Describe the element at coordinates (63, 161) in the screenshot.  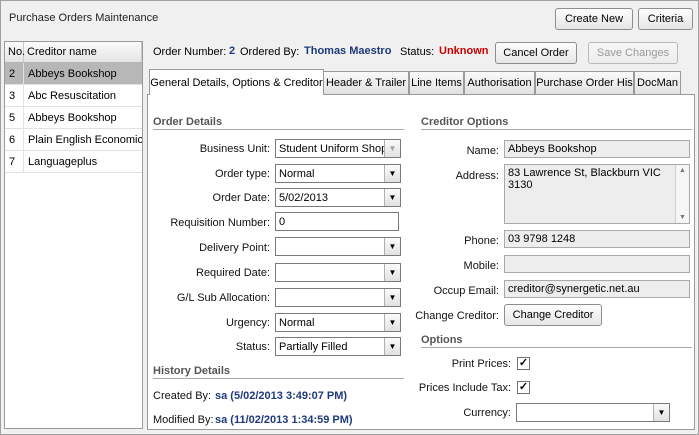
I see `row-creditor-name: Languageplus` at that location.